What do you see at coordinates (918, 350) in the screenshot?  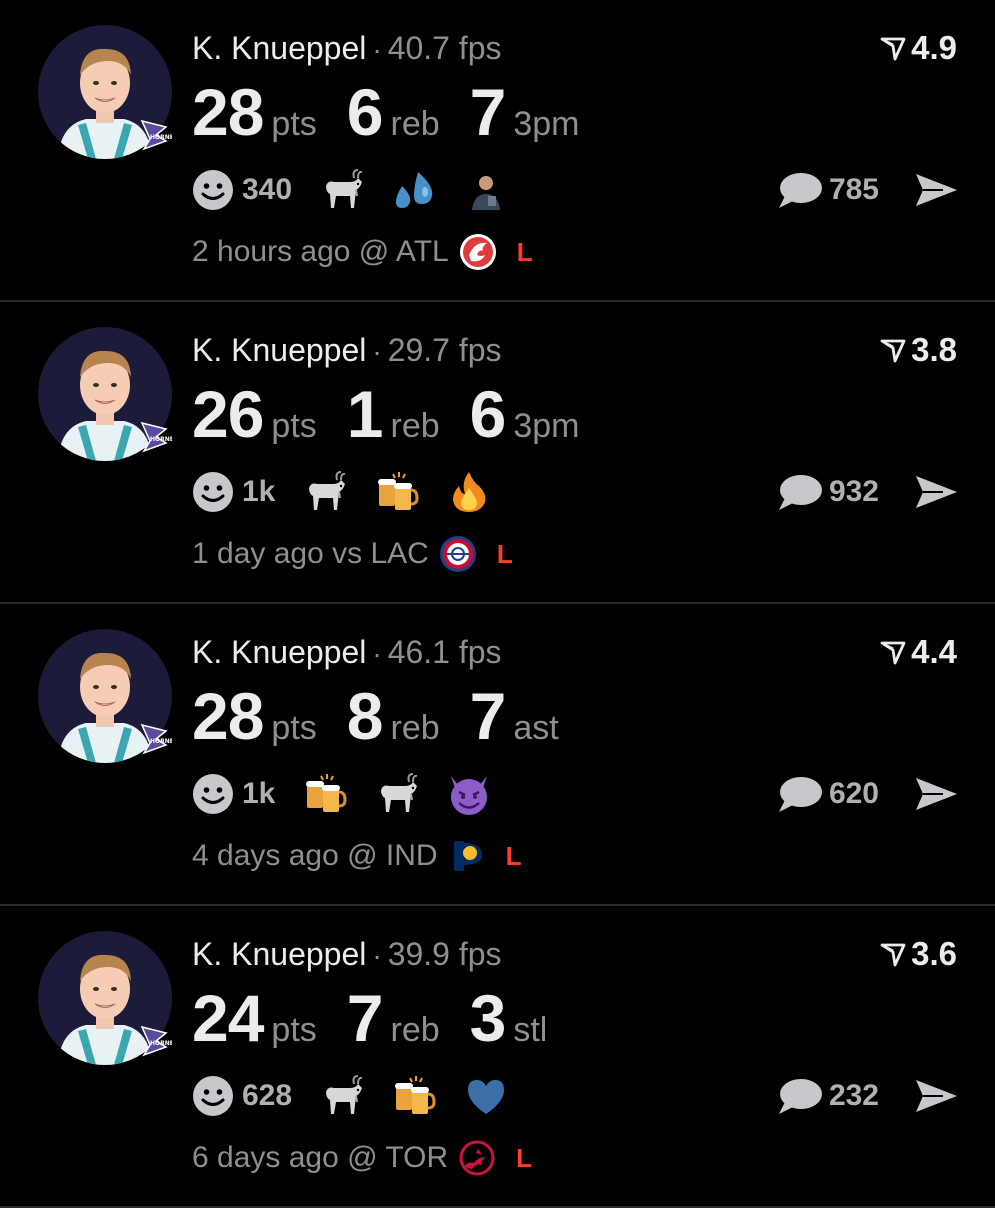 I see `rating-score: 3.8` at bounding box center [918, 350].